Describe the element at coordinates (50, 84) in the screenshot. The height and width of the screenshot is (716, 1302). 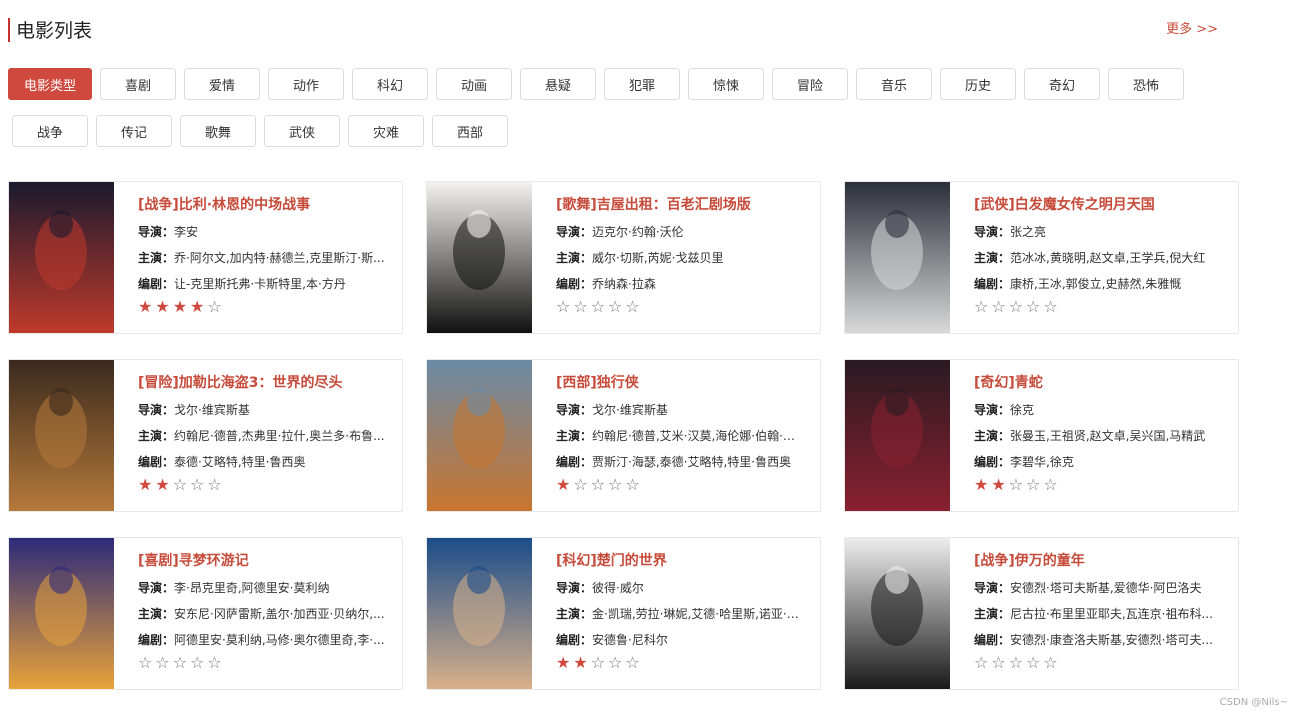
I see `genre-tab-active: 电影类型` at that location.